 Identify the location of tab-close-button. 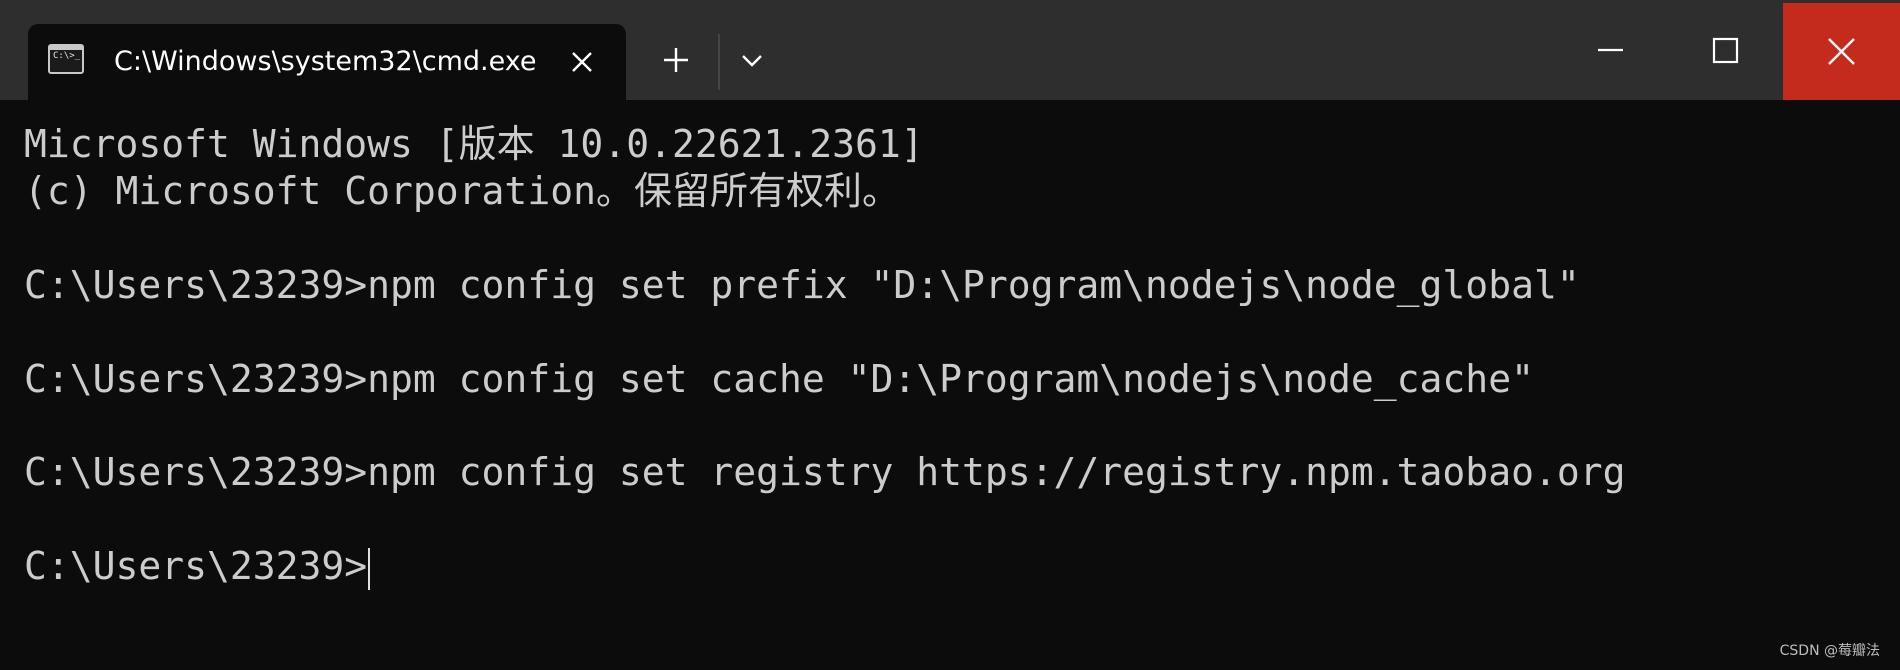
(582, 62).